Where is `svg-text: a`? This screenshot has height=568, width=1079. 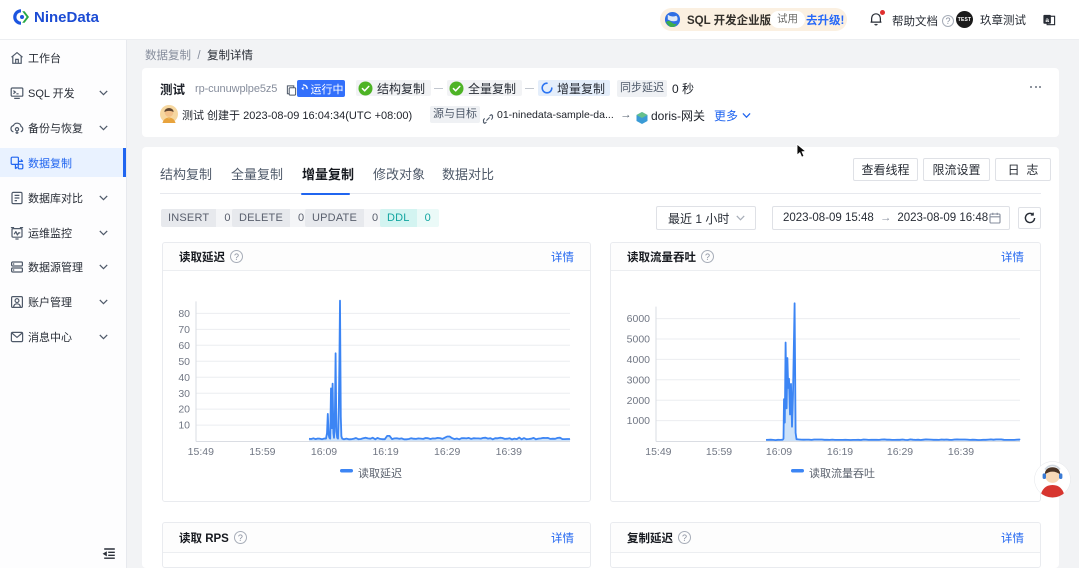
svg-text: a is located at coordinates (1047, 20).